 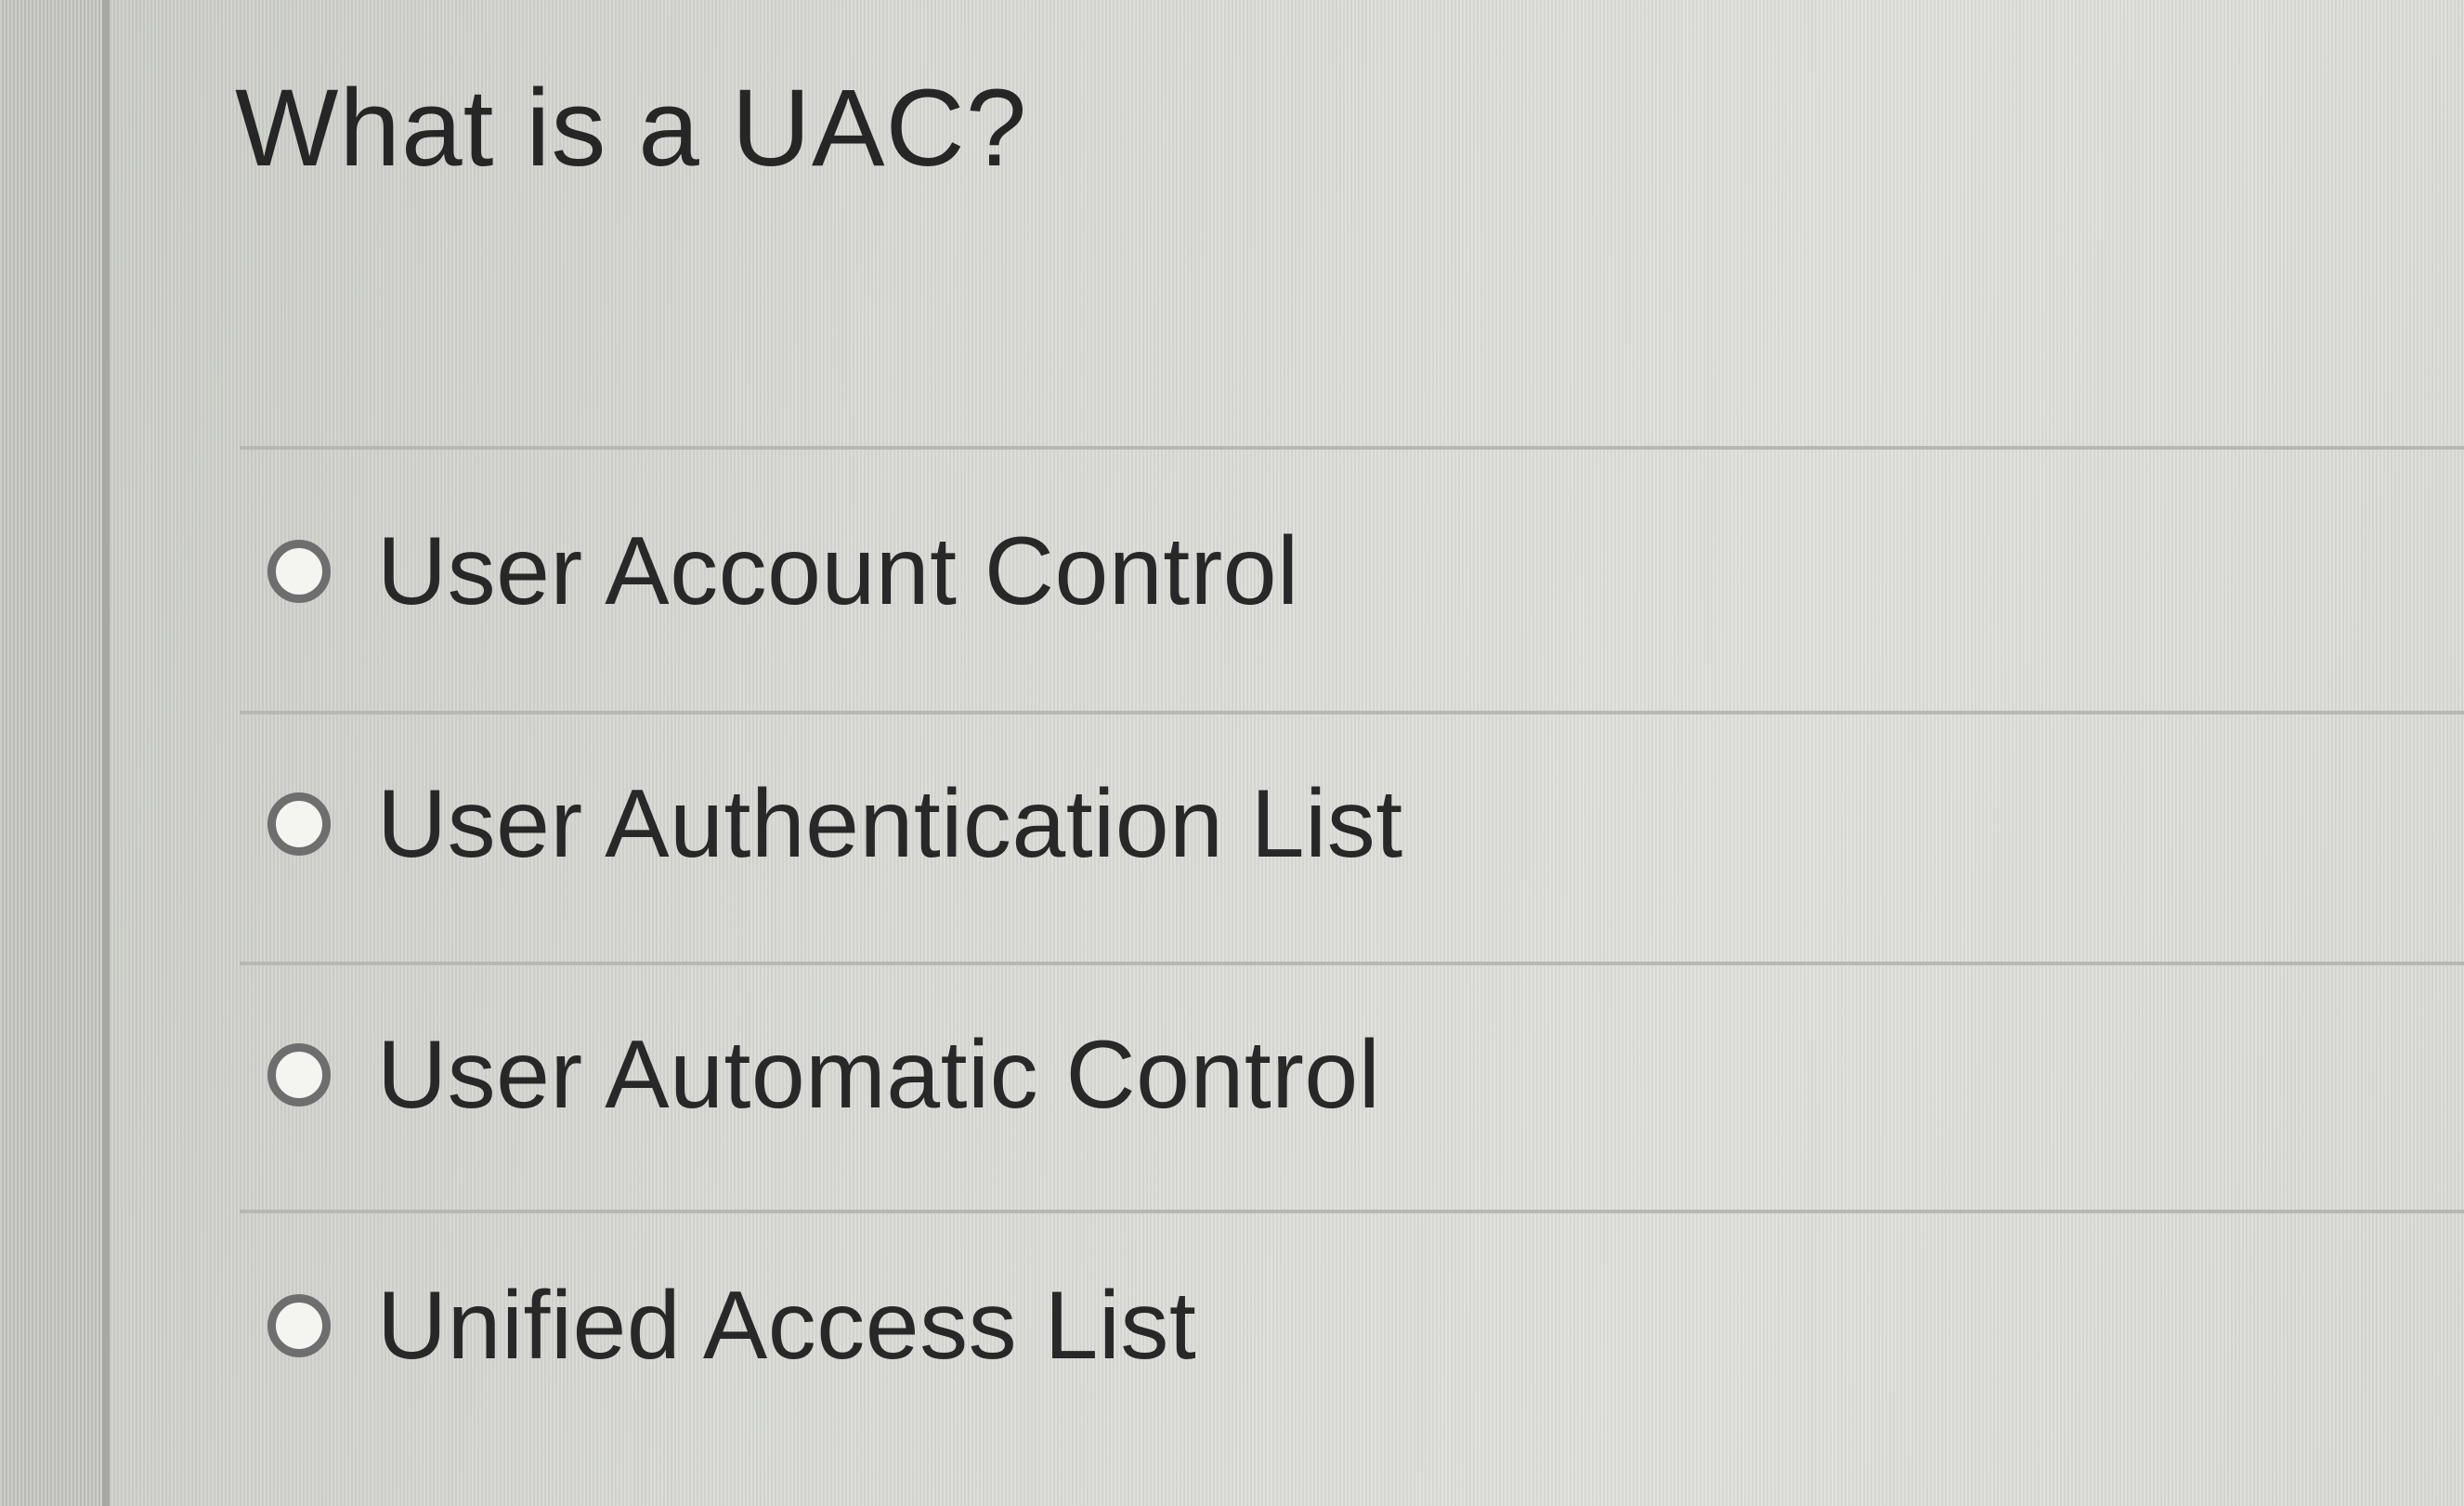 What do you see at coordinates (106, 753) in the screenshot?
I see `panel-border` at bounding box center [106, 753].